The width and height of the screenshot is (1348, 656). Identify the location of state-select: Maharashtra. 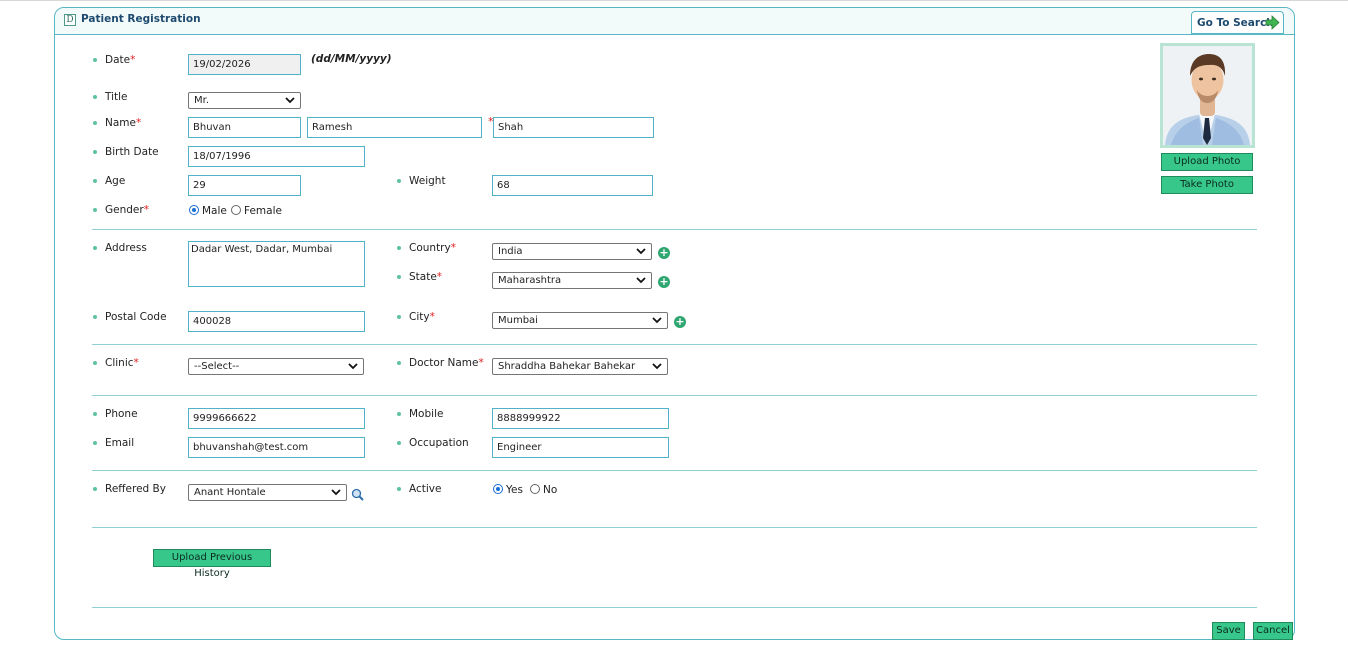
(572, 280).